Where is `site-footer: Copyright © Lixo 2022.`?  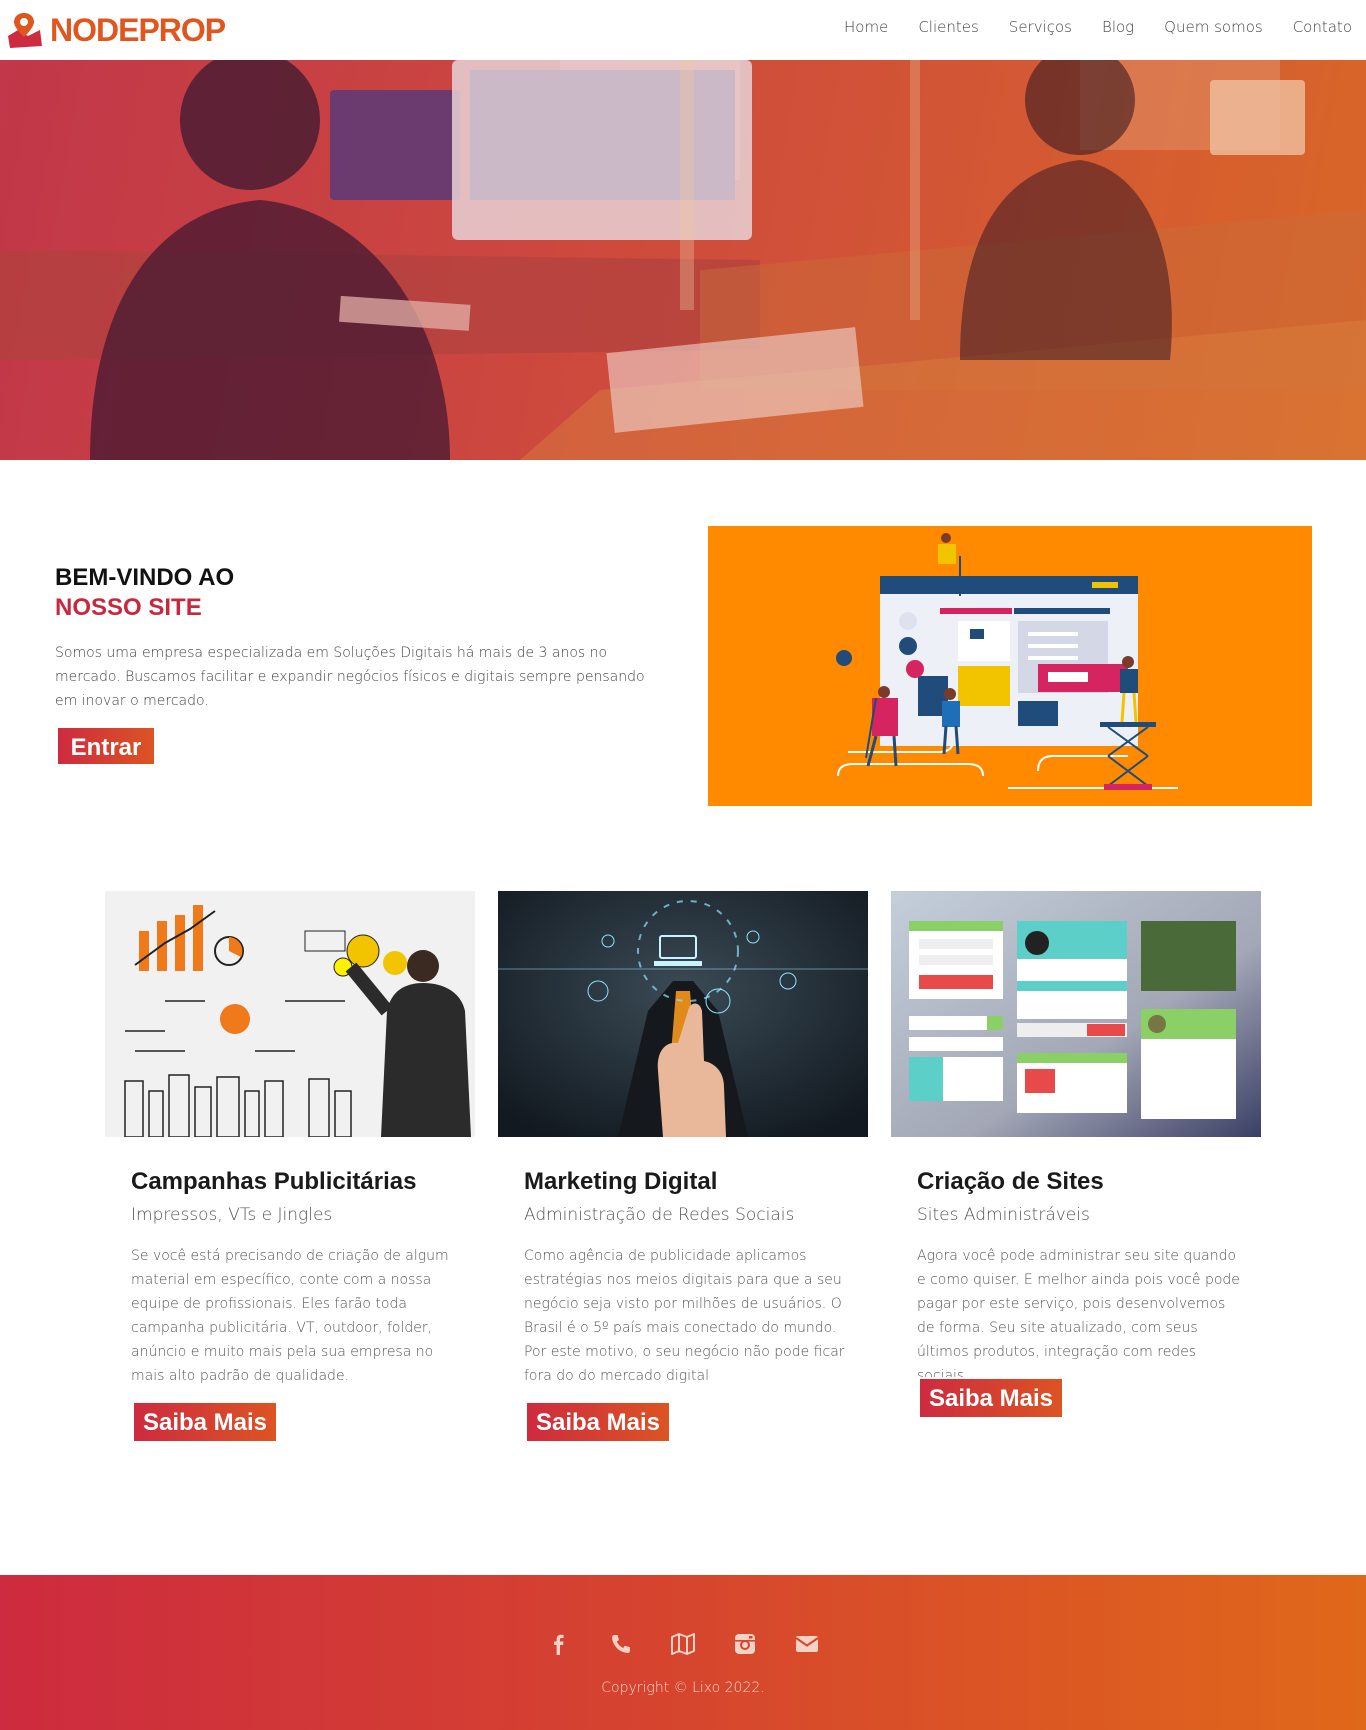
site-footer: Copyright © Lixo 2022. is located at coordinates (683, 1652).